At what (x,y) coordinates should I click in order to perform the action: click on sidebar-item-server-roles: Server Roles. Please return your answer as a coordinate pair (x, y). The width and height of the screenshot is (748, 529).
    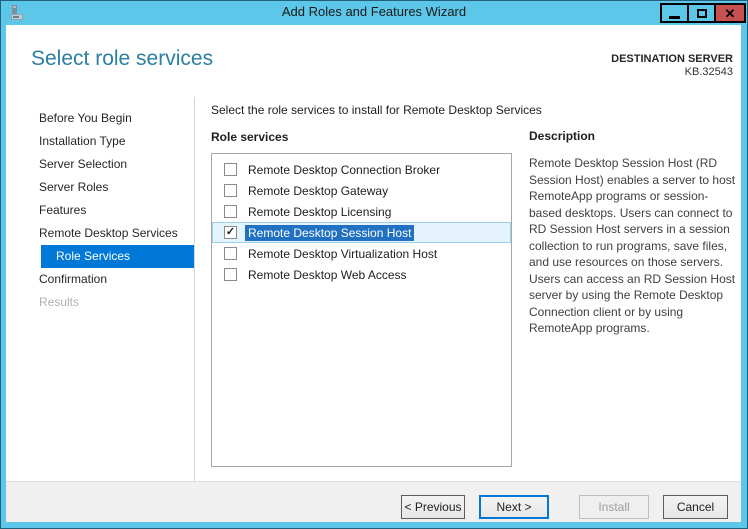
    Looking at the image, I should click on (100, 187).